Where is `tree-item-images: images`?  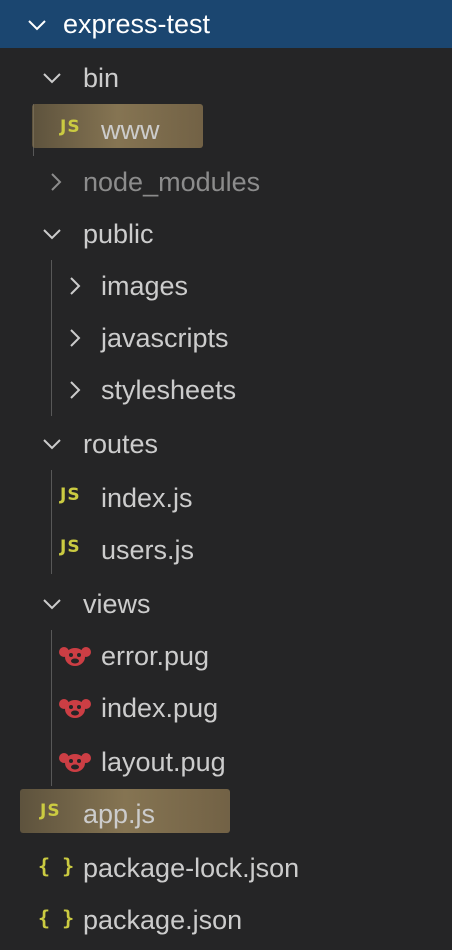
tree-item-images: images is located at coordinates (226, 286).